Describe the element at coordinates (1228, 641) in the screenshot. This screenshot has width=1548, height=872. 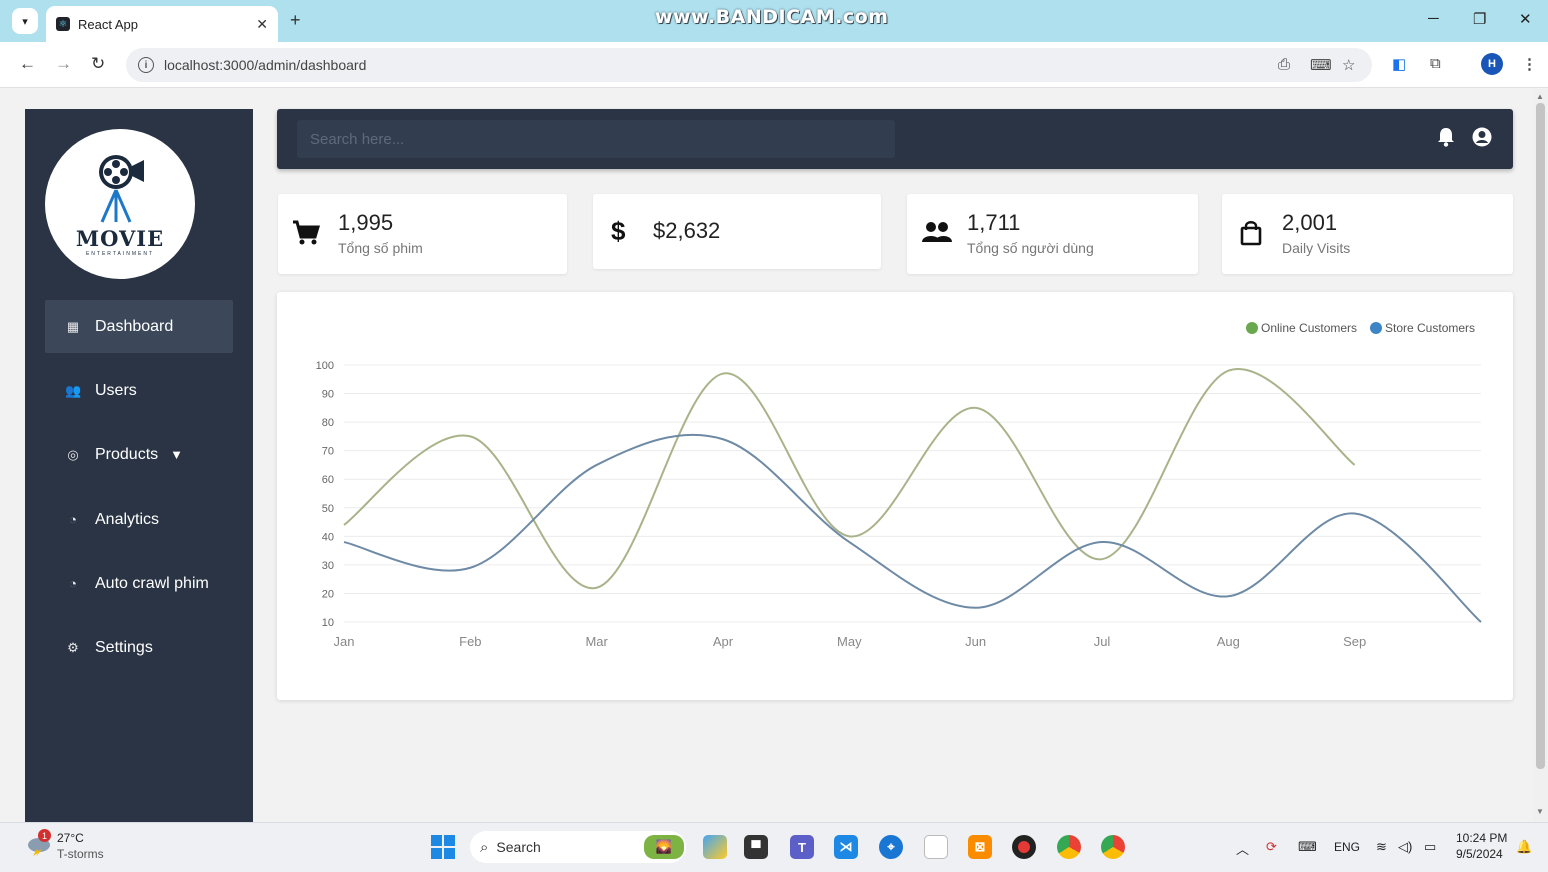
I see `x-tick-label: Aug` at that location.